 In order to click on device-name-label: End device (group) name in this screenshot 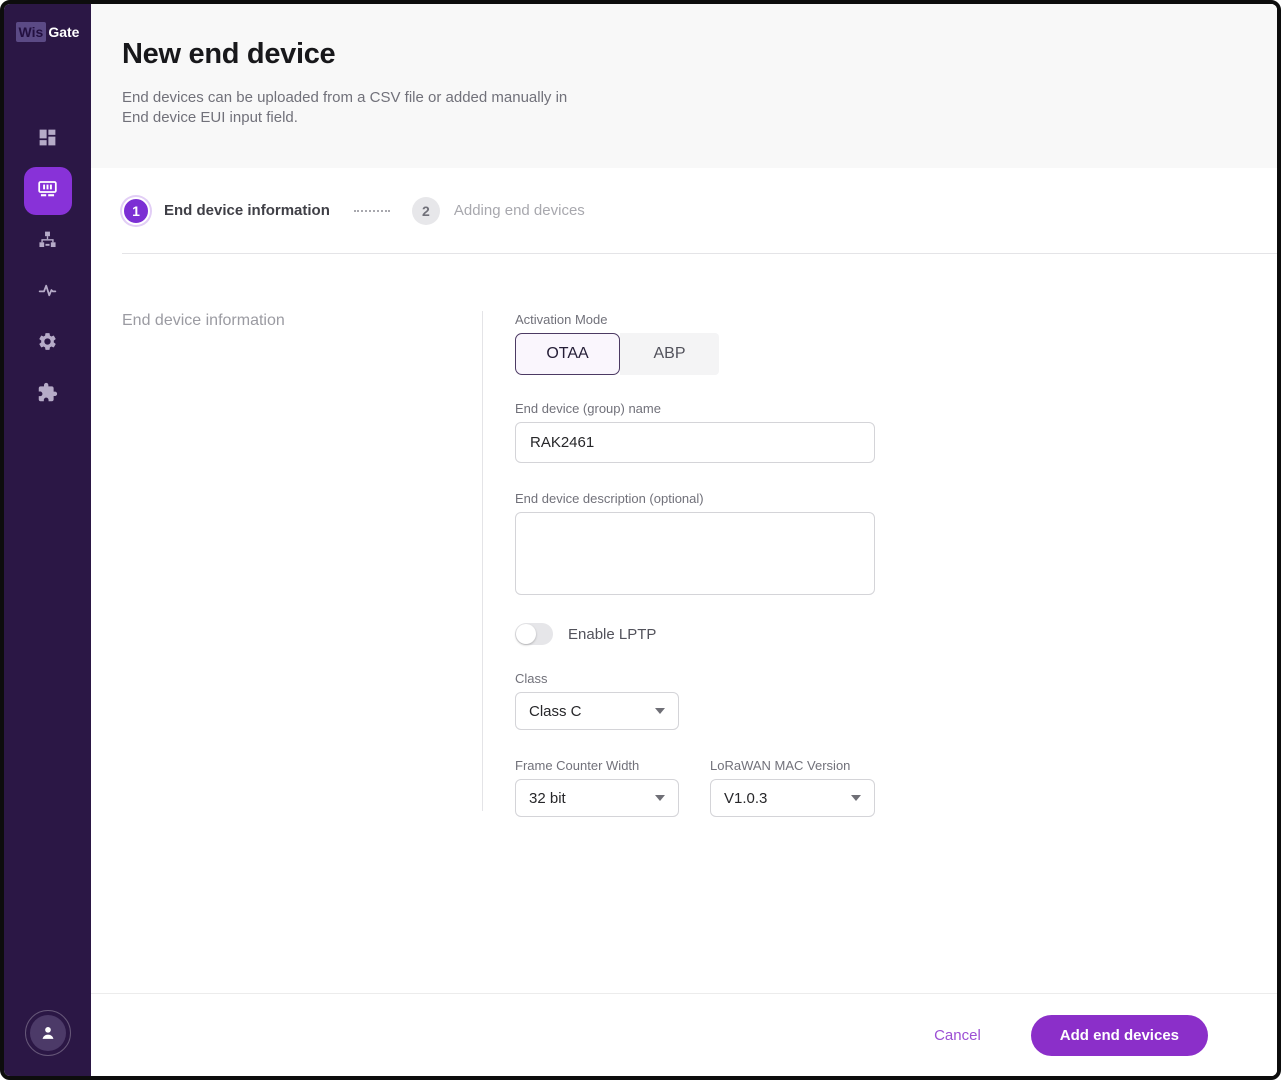, I will do `click(588, 408)`.